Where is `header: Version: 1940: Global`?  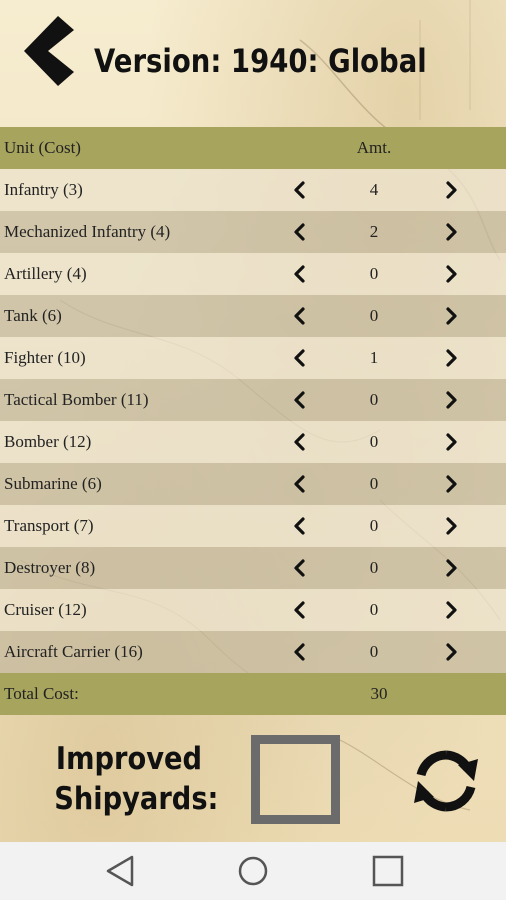
header: Version: 1940: Global is located at coordinates (253, 64).